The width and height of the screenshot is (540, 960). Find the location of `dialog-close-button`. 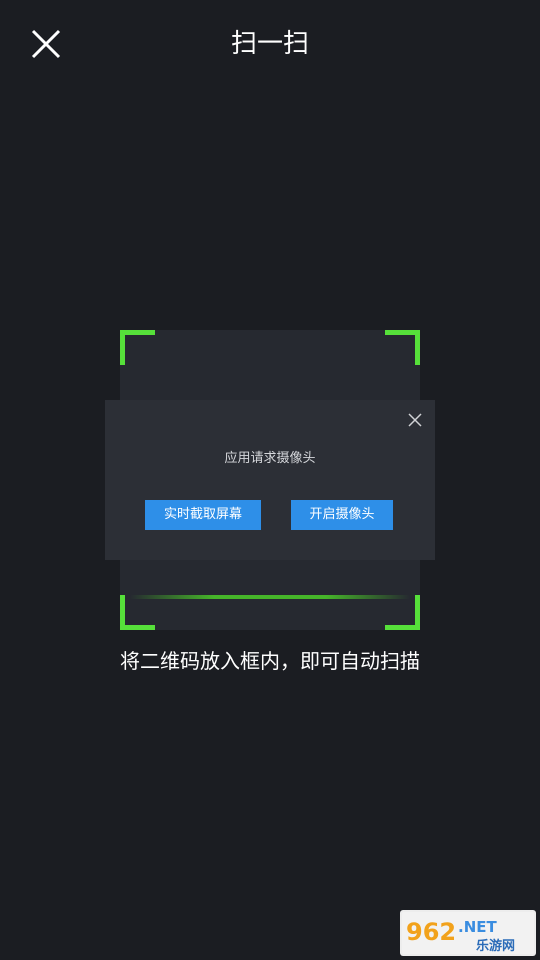

dialog-close-button is located at coordinates (415, 420).